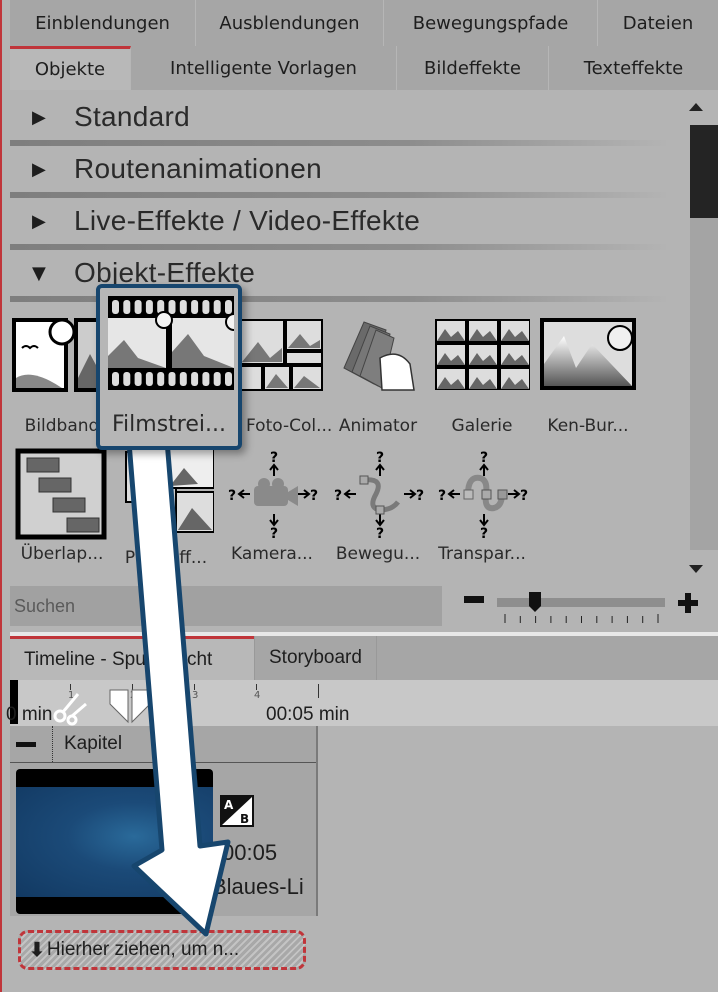  What do you see at coordinates (70, 68) in the screenshot?
I see `tab-objekte: Objekte` at bounding box center [70, 68].